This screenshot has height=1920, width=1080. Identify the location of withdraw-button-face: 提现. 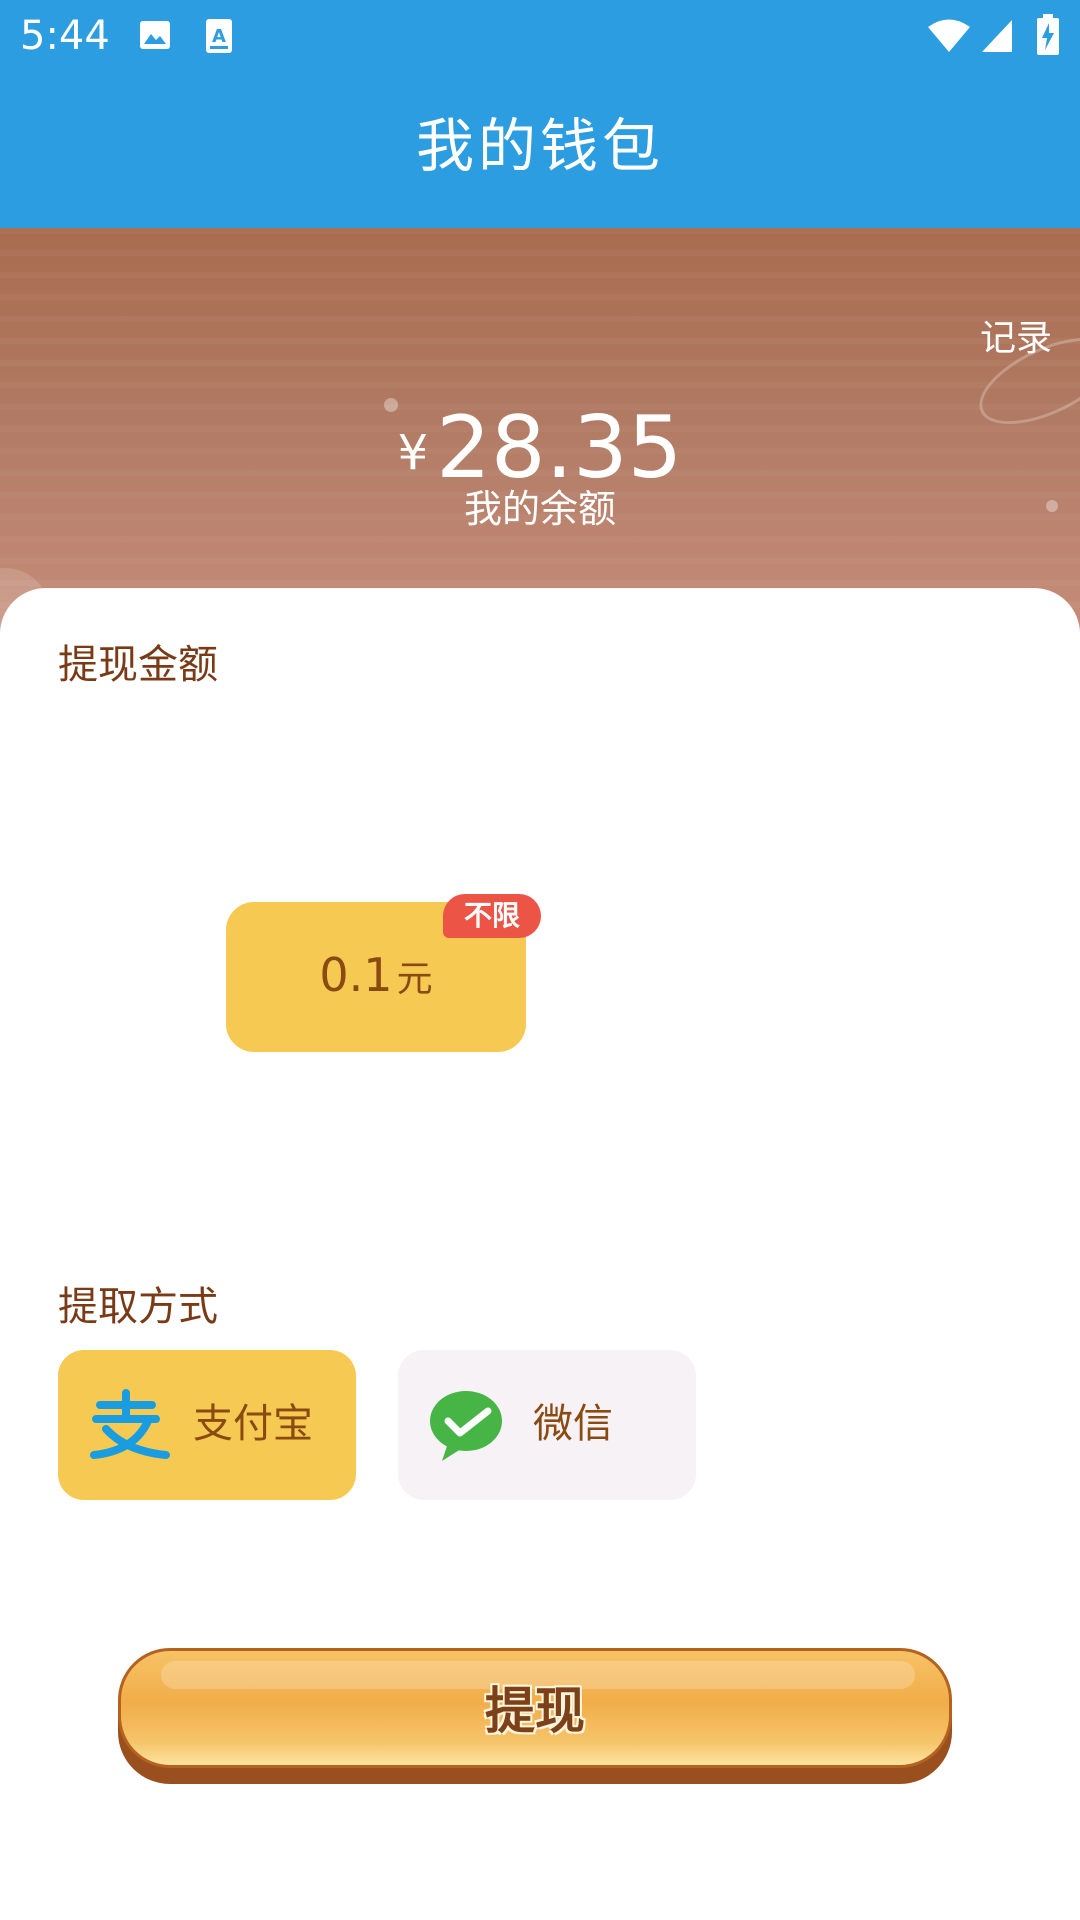
(535, 1708).